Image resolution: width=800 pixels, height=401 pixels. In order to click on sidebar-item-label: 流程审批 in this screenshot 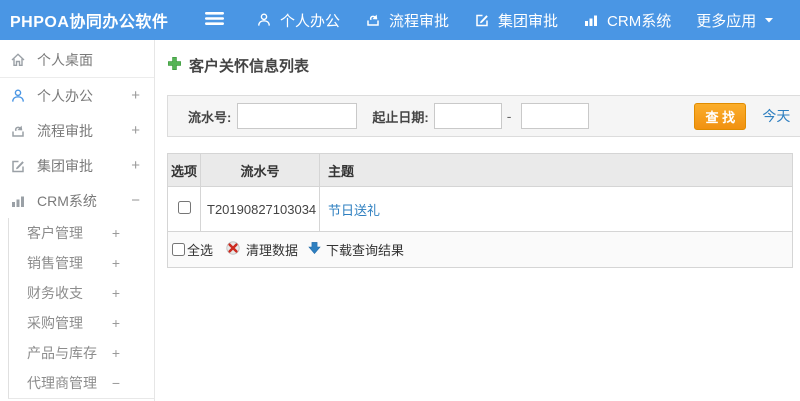, I will do `click(65, 130)`.